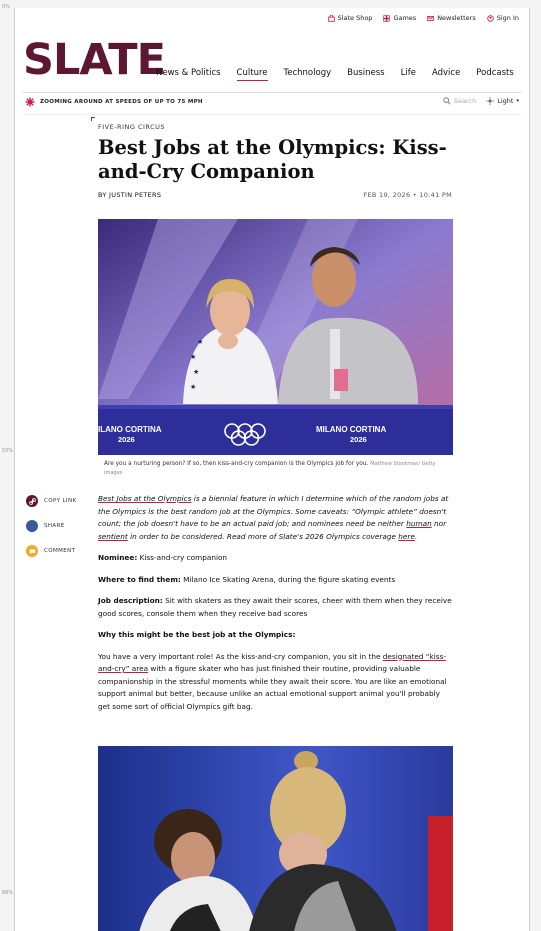  I want to click on theme-label: Light, so click(505, 101).